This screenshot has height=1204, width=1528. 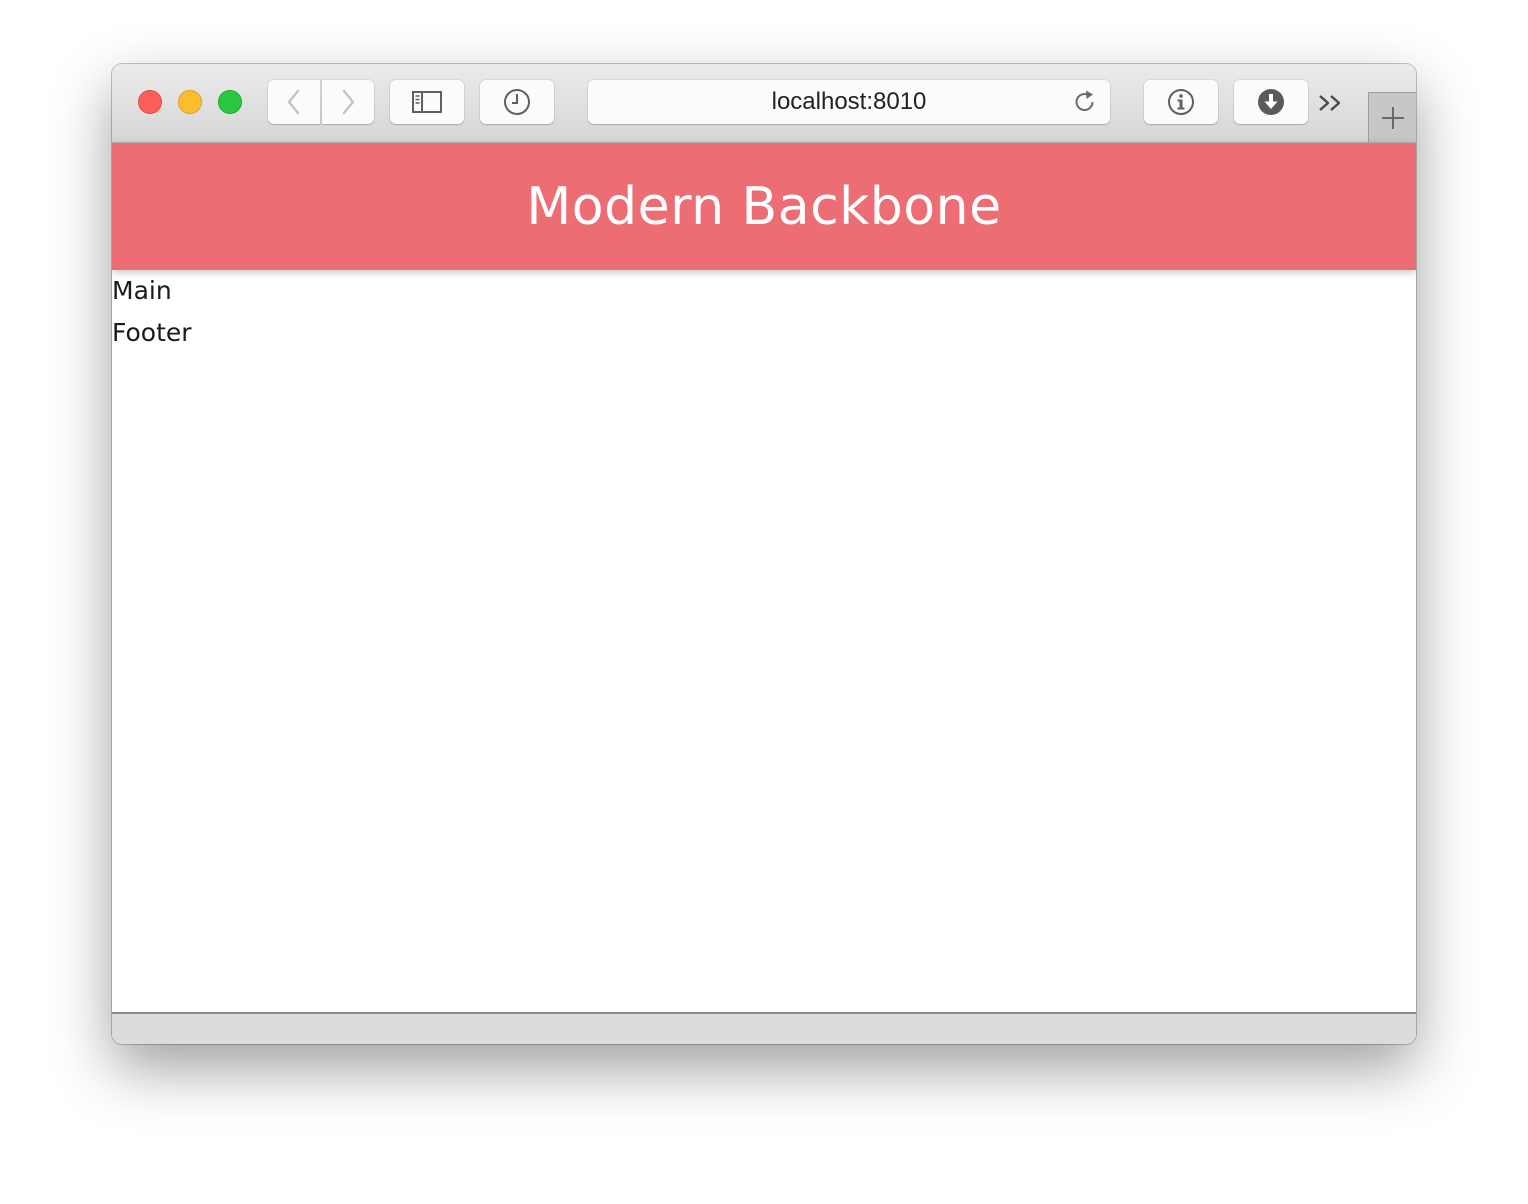 What do you see at coordinates (230, 102) in the screenshot?
I see `zoom-window-button` at bounding box center [230, 102].